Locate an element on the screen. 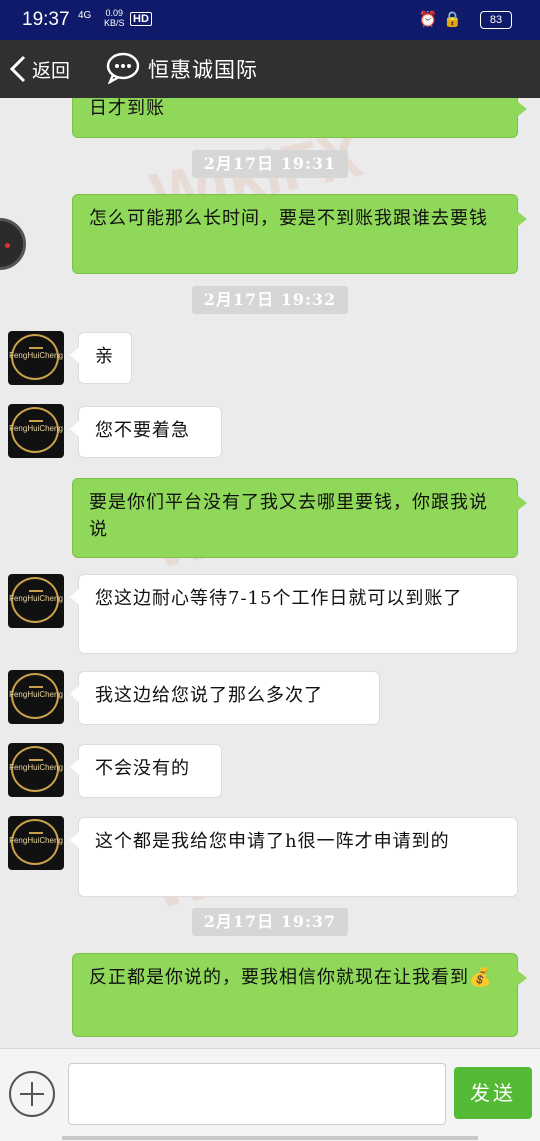 This screenshot has width=540, height=1141. network-indicator: 4G is located at coordinates (85, 15).